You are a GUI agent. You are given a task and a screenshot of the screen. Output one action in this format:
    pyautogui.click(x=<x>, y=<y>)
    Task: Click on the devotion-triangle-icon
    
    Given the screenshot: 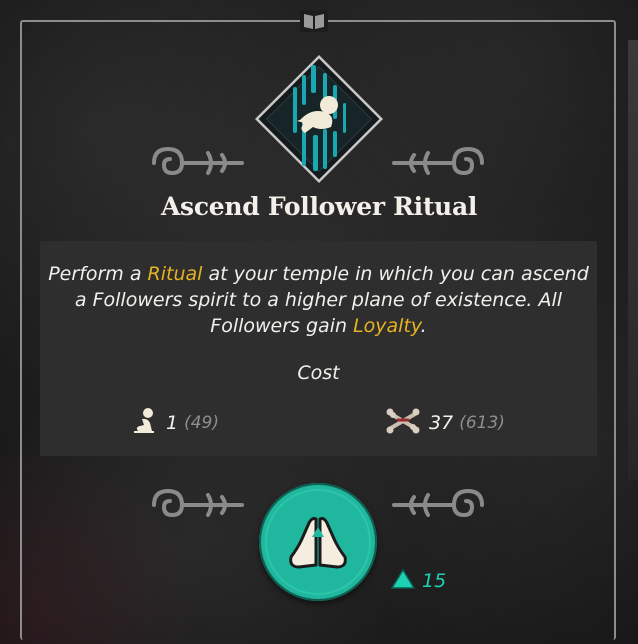 What is the action you would take?
    pyautogui.click(x=403, y=581)
    